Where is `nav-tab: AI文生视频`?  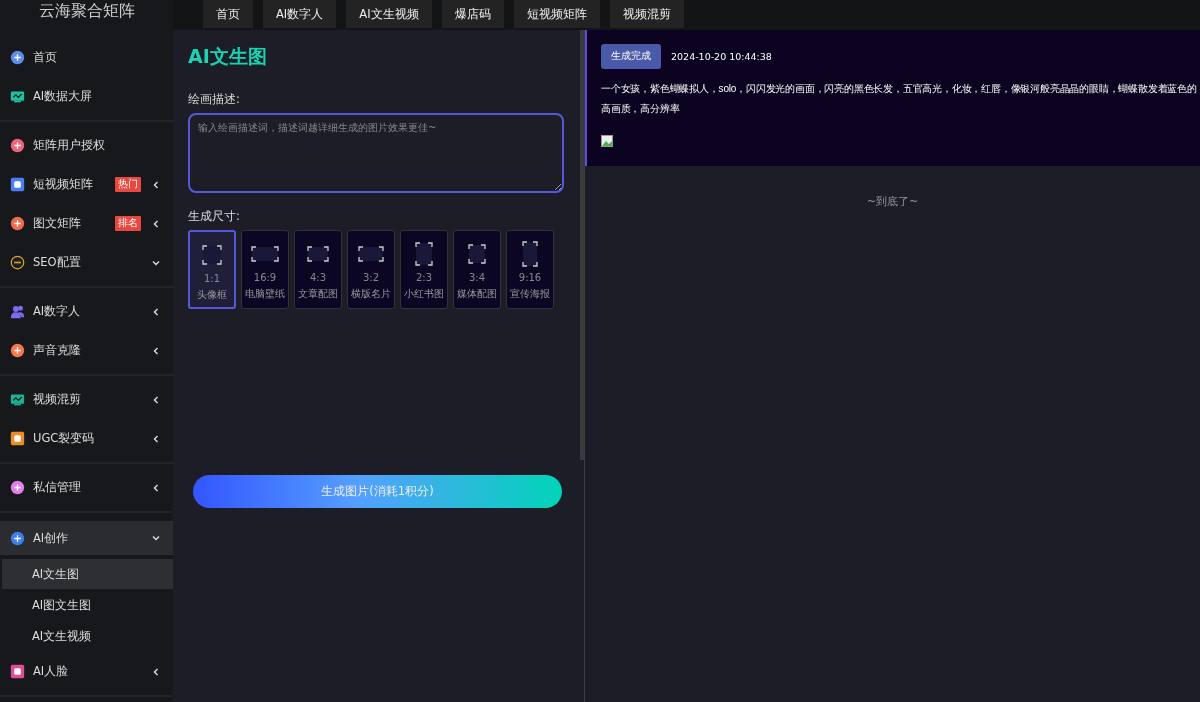
nav-tab: AI文生视频 is located at coordinates (389, 14).